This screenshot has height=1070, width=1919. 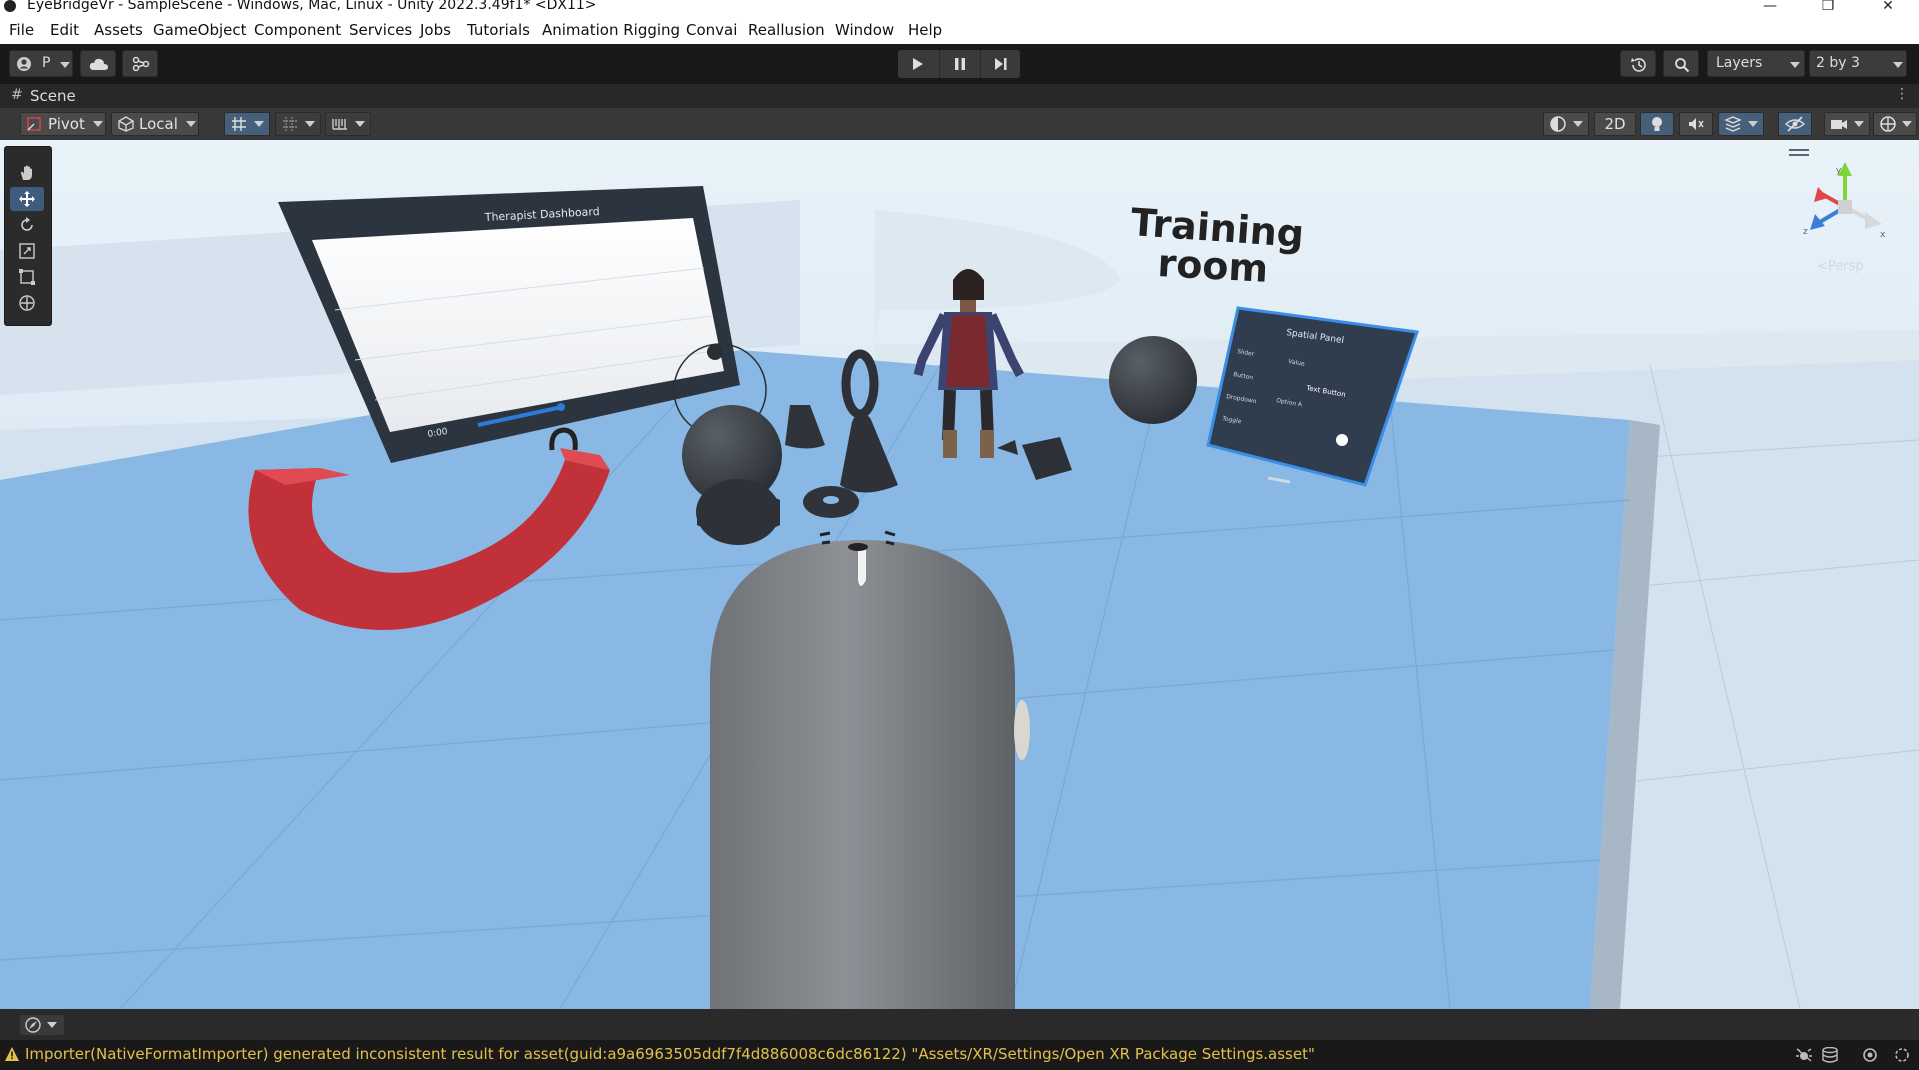 I want to click on menu-jobs: Jobs, so click(x=435, y=30).